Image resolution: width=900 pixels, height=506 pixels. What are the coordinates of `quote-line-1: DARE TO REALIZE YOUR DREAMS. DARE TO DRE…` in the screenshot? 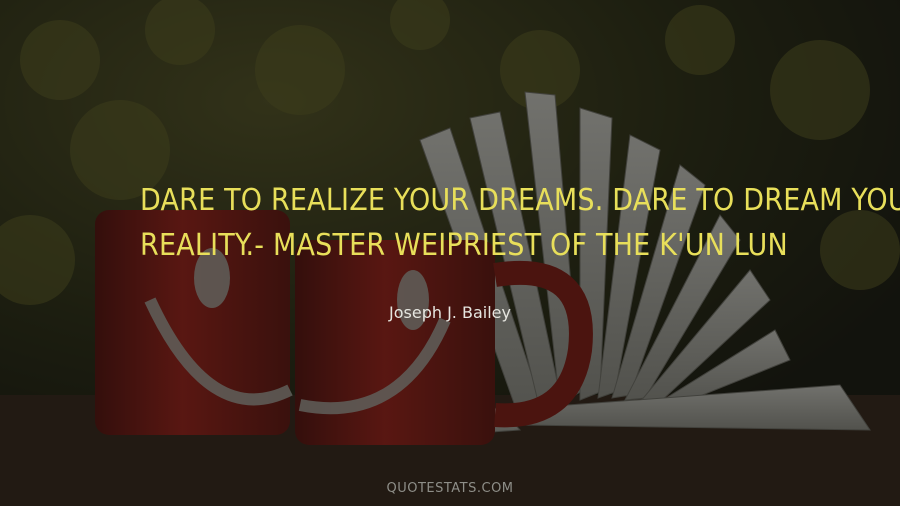 It's located at (520, 200).